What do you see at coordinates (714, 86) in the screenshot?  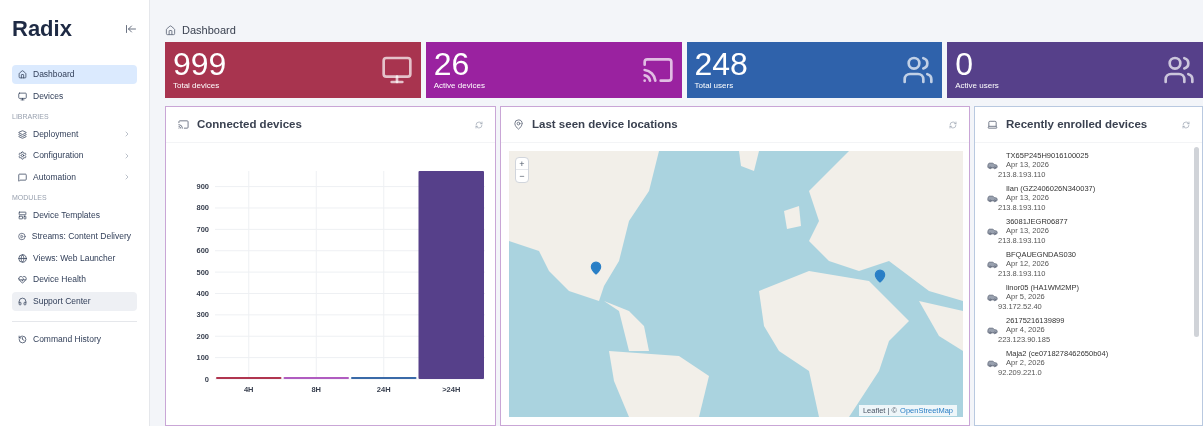 I see `stat-label: Total users` at bounding box center [714, 86].